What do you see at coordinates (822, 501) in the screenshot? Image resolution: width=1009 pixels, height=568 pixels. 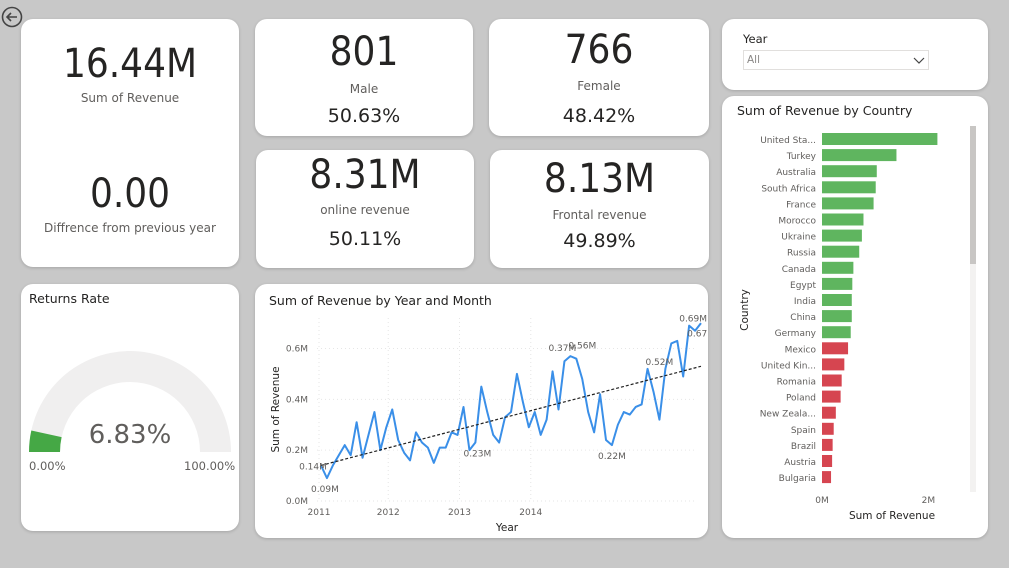 I see `country-x-tick: 0M` at bounding box center [822, 501].